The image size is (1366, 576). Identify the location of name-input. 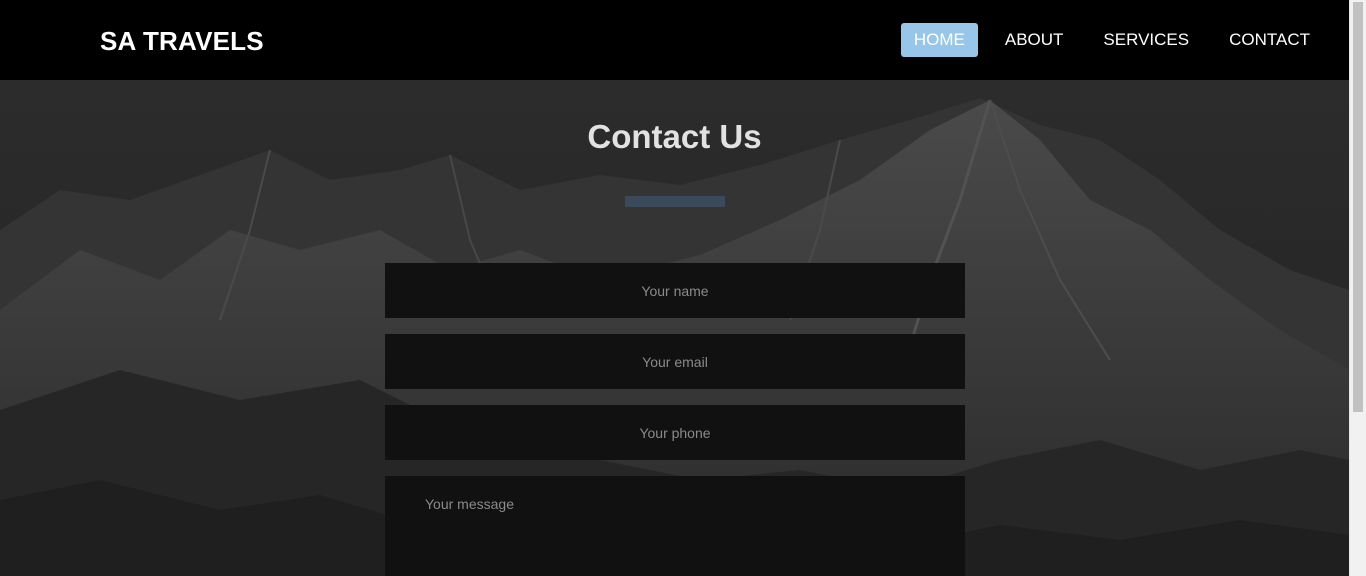
(675, 290).